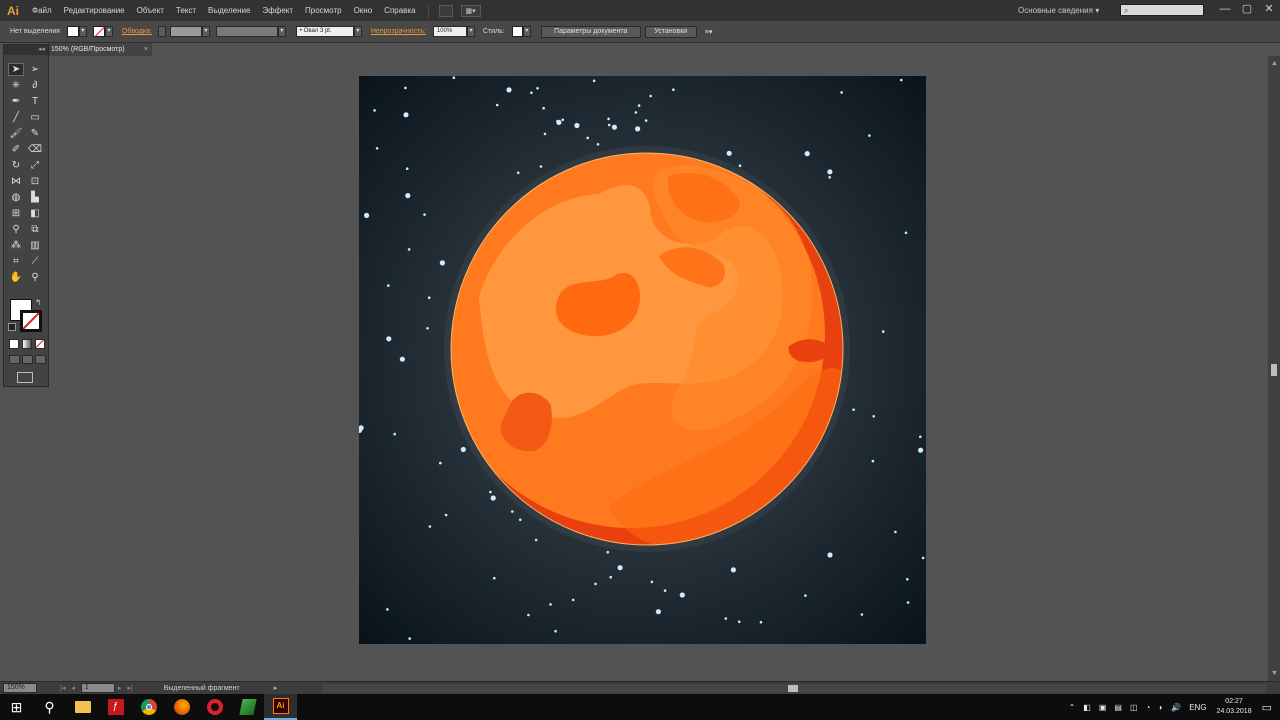 The height and width of the screenshot is (720, 1280). What do you see at coordinates (1118, 707) in the screenshot?
I see `tray-app-icon-3: ▤` at bounding box center [1118, 707].